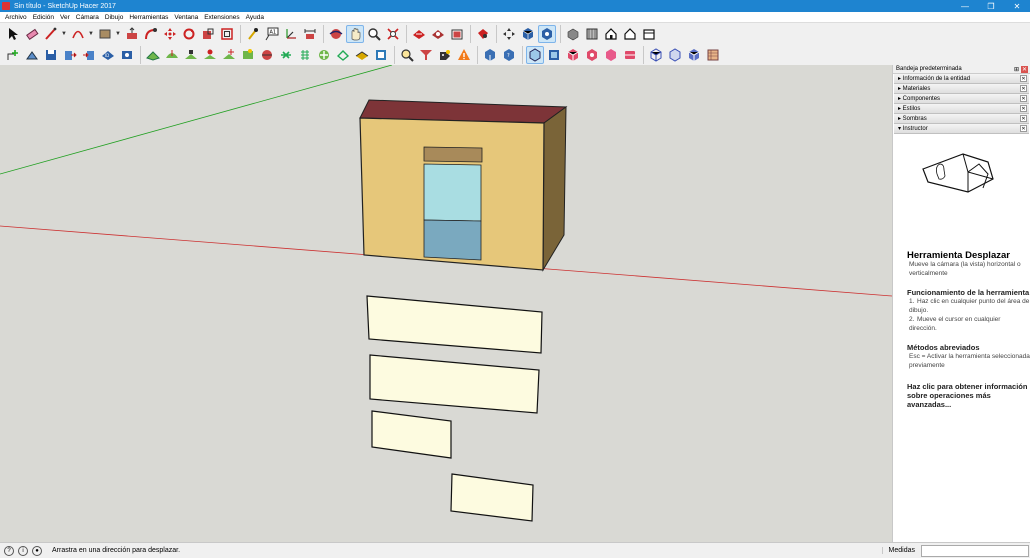 The width and height of the screenshot is (1030, 558). What do you see at coordinates (961, 99) in the screenshot?
I see `panel-components: ▸ Componentes ✕` at bounding box center [961, 99].